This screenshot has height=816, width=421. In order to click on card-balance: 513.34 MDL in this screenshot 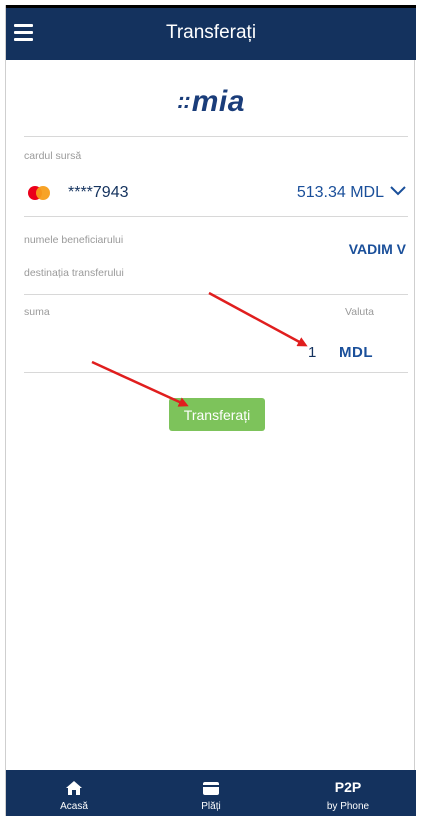, I will do `click(340, 192)`.